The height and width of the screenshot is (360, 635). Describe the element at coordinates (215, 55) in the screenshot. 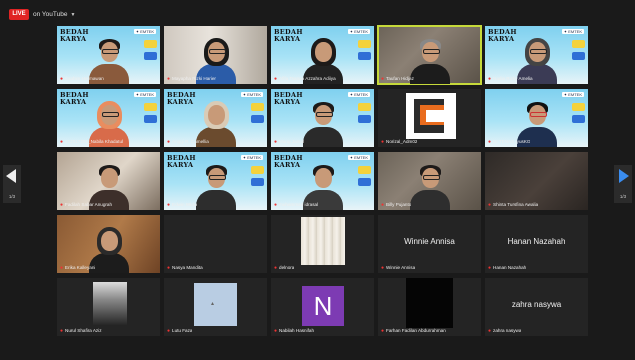

I see `video-tile: ● Mayapha Rizki Harier` at that location.